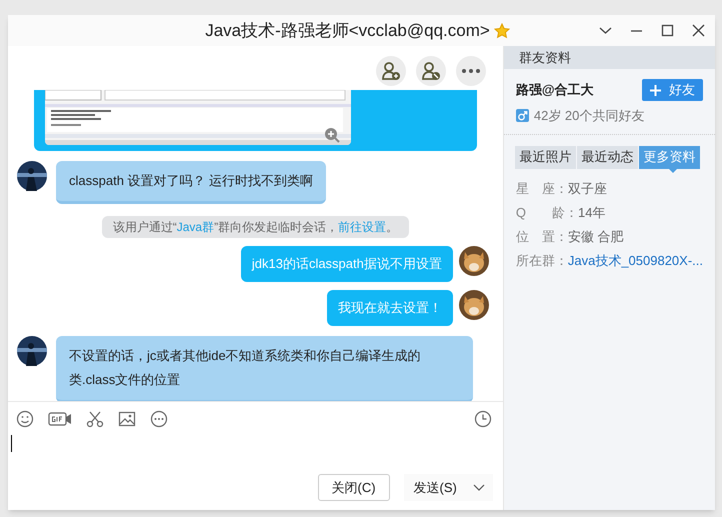 This screenshot has width=722, height=517. What do you see at coordinates (502, 30) in the screenshot?
I see `star-icon` at bounding box center [502, 30].